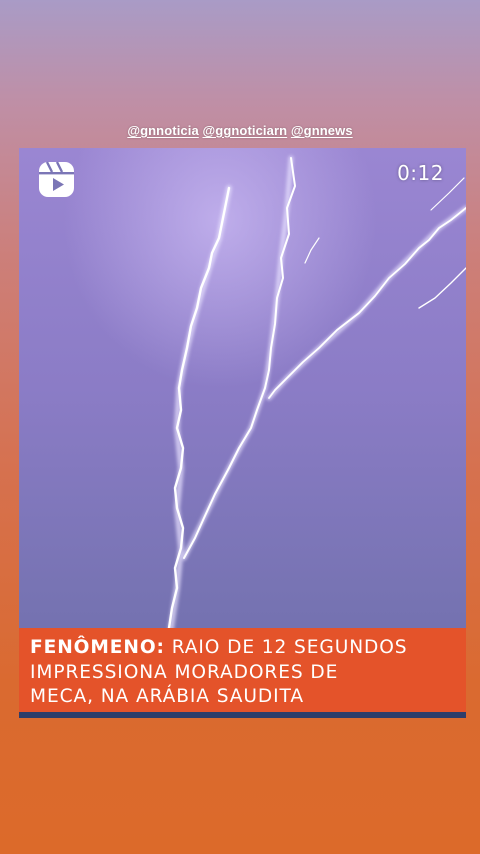 The height and width of the screenshot is (854, 480). Describe the element at coordinates (322, 130) in the screenshot. I see `mention-link: @gnnews` at that location.